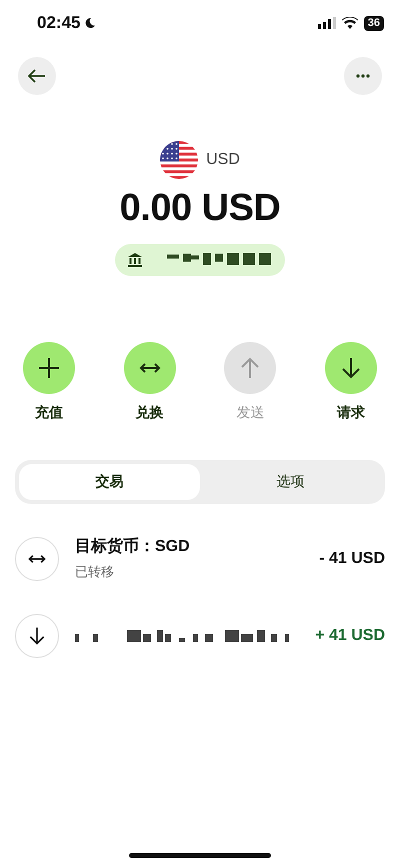 This screenshot has height=866, width=400. Describe the element at coordinates (109, 482) in the screenshot. I see `tab: 交易` at that location.